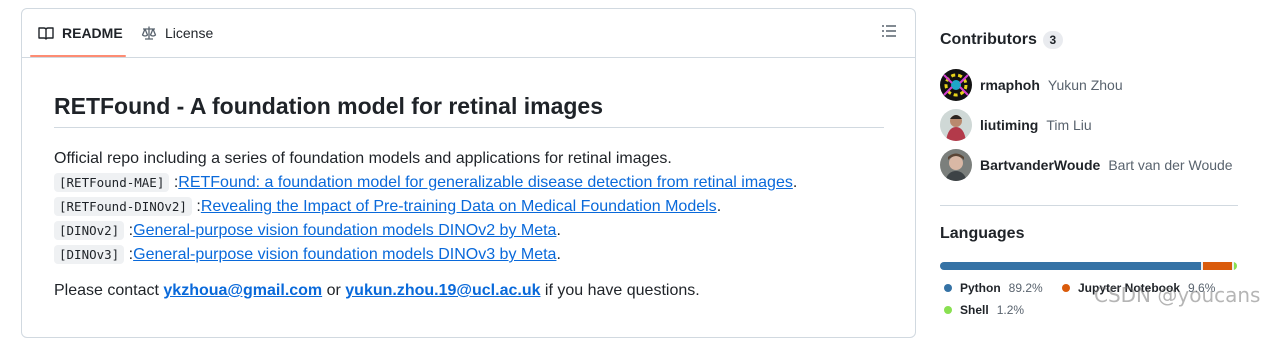  What do you see at coordinates (89, 230) in the screenshot?
I see `model-code: [DINOv2]` at bounding box center [89, 230].